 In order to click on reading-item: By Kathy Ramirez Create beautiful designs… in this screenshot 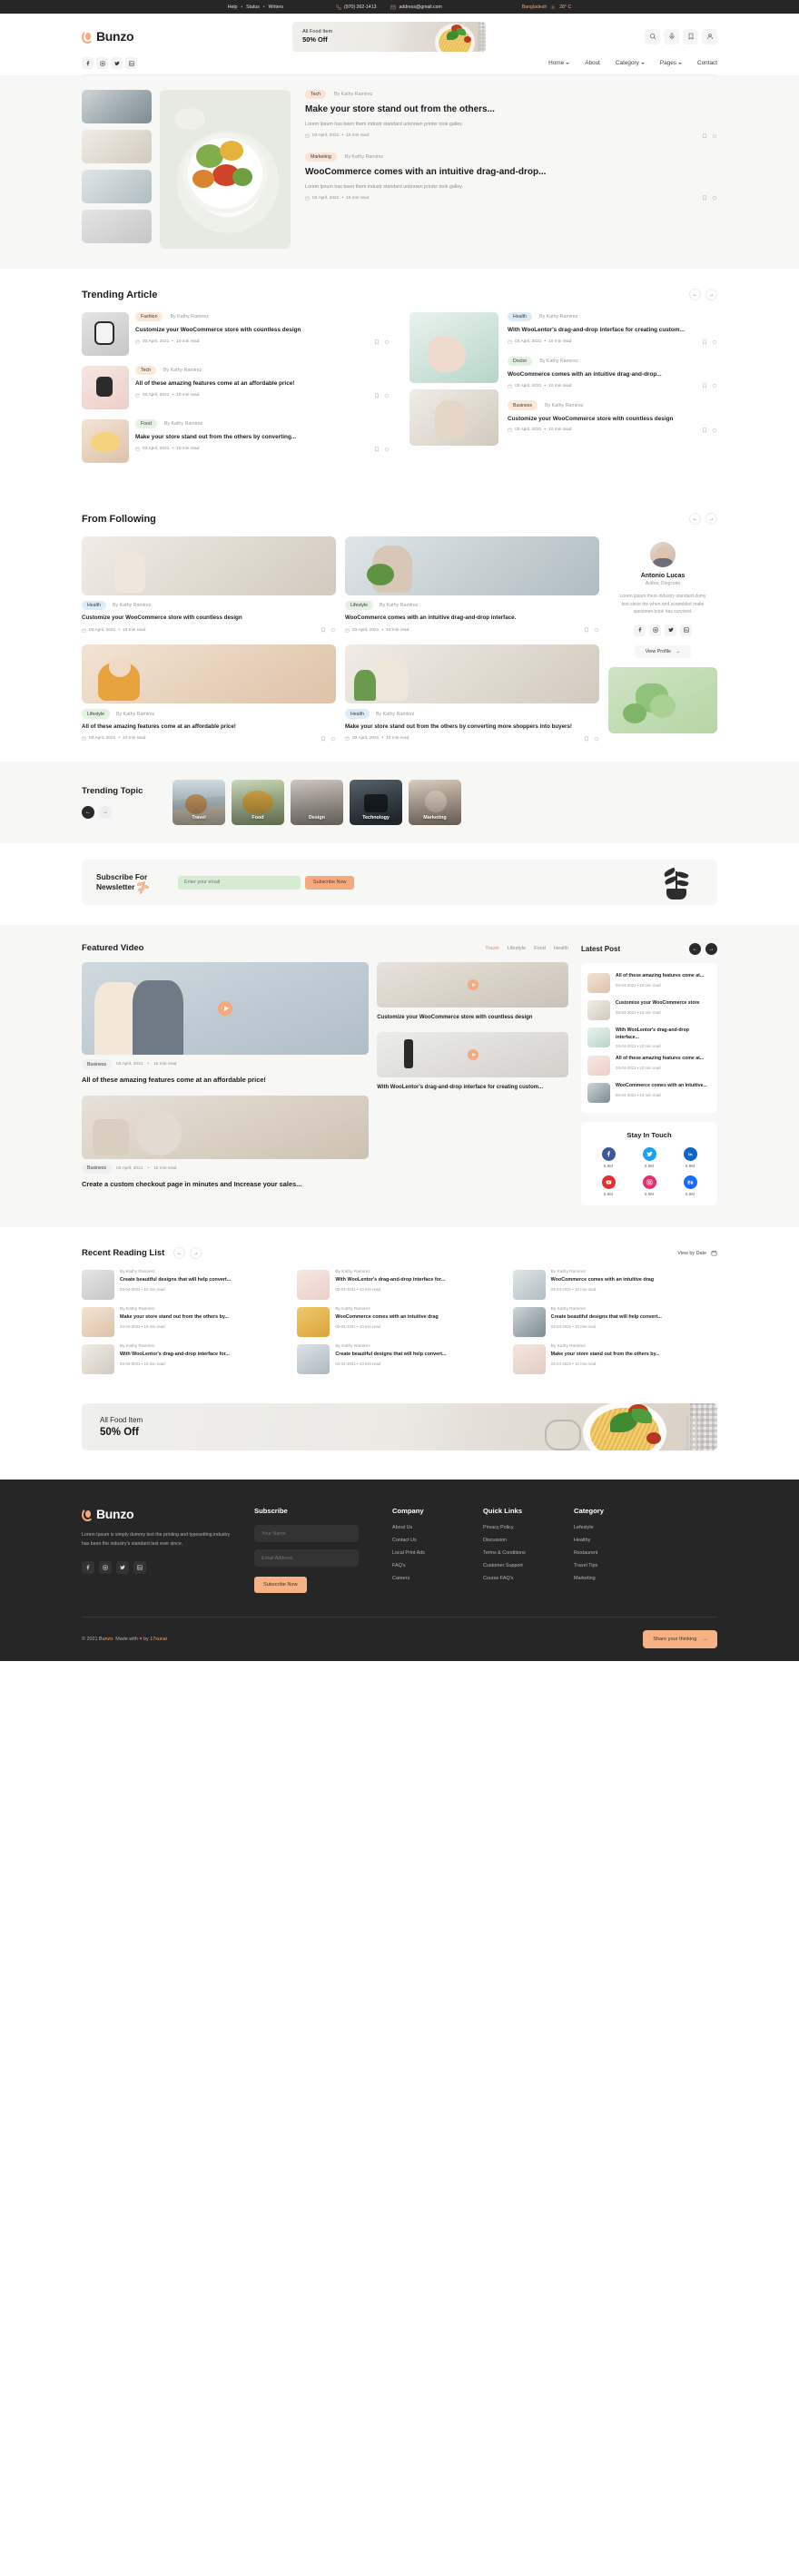, I will do `click(614, 1322)`.